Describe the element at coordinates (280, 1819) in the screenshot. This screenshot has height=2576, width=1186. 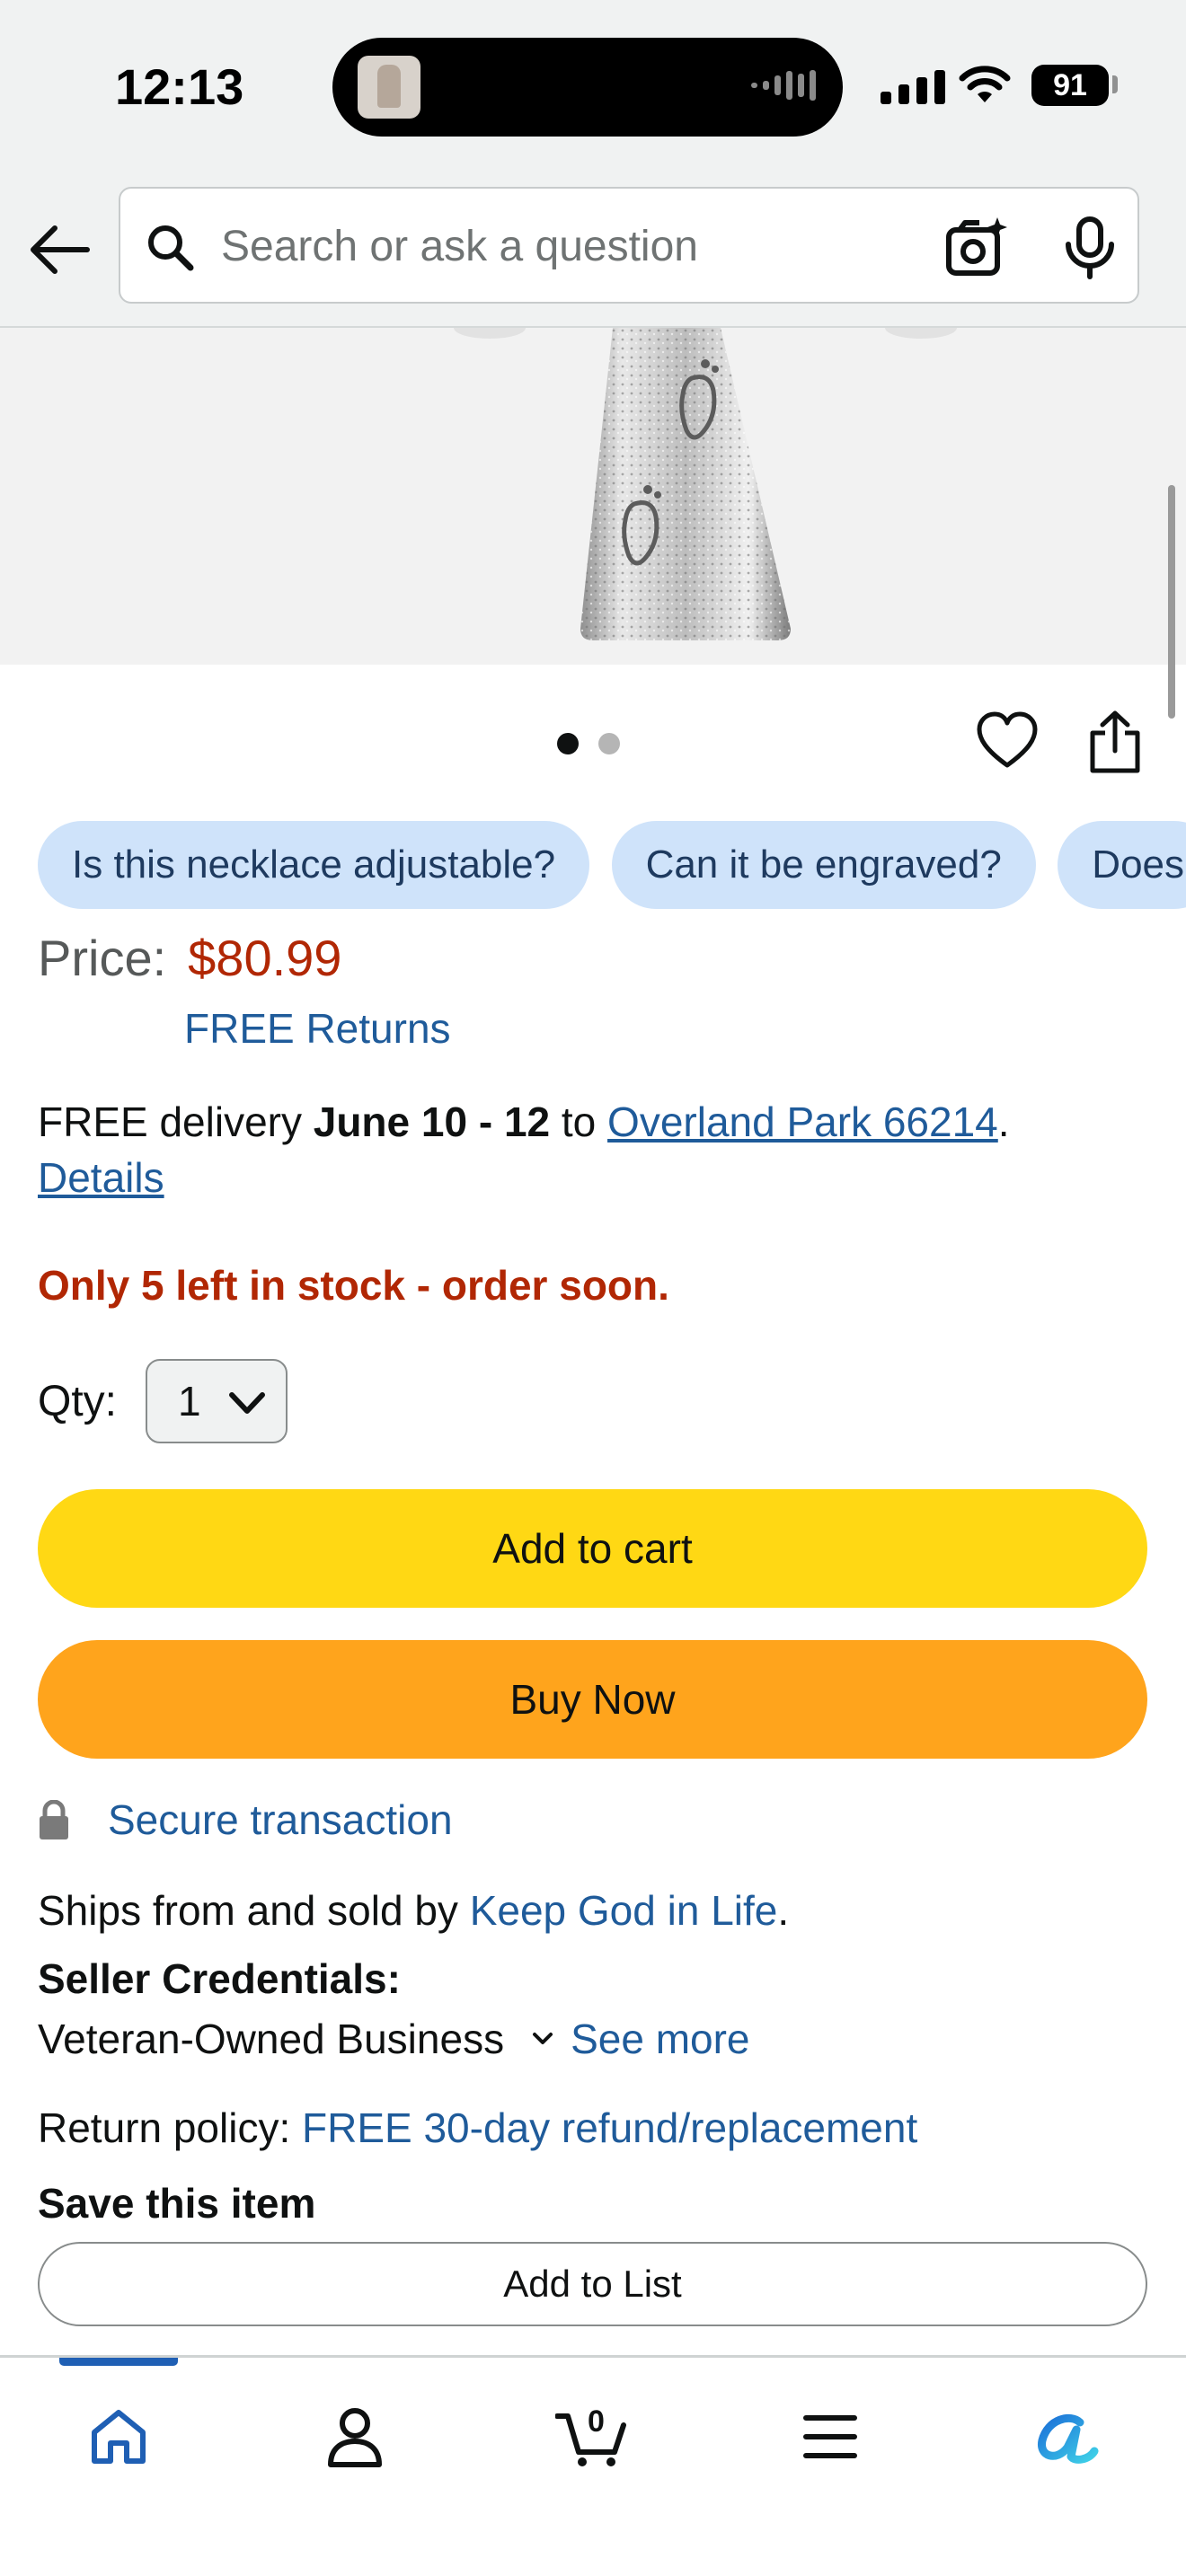
I see `secure-transaction-link: Secure transaction` at that location.